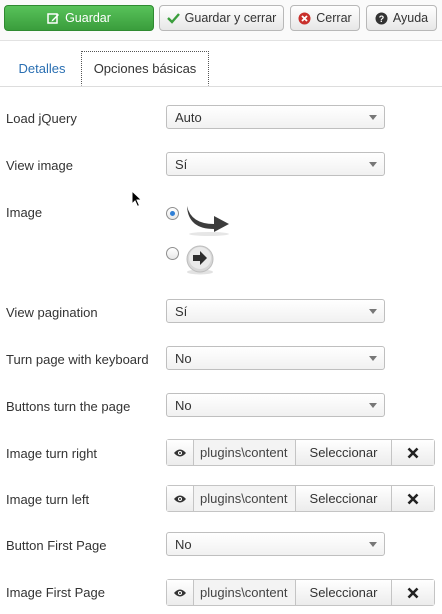 This screenshot has height=614, width=442. Describe the element at coordinates (173, 18) in the screenshot. I see `check-icon` at that location.